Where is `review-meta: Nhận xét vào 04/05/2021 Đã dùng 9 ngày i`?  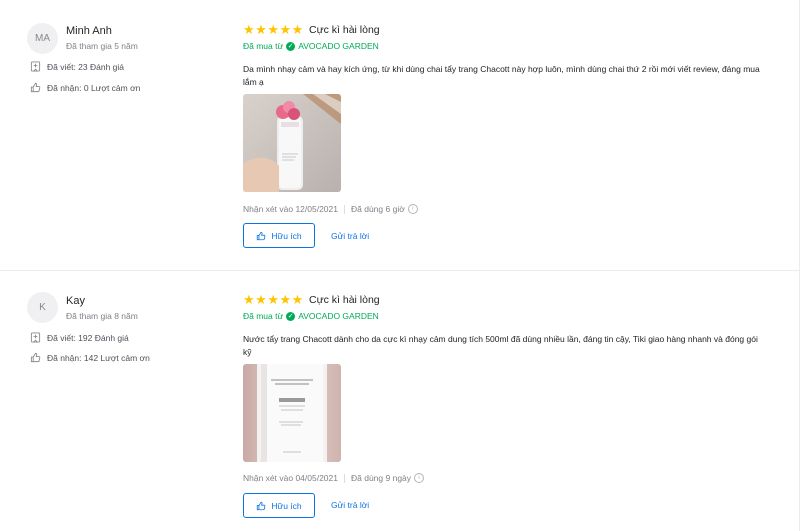 review-meta: Nhận xét vào 04/05/2021 Đã dùng 9 ngày i is located at coordinates (334, 478).